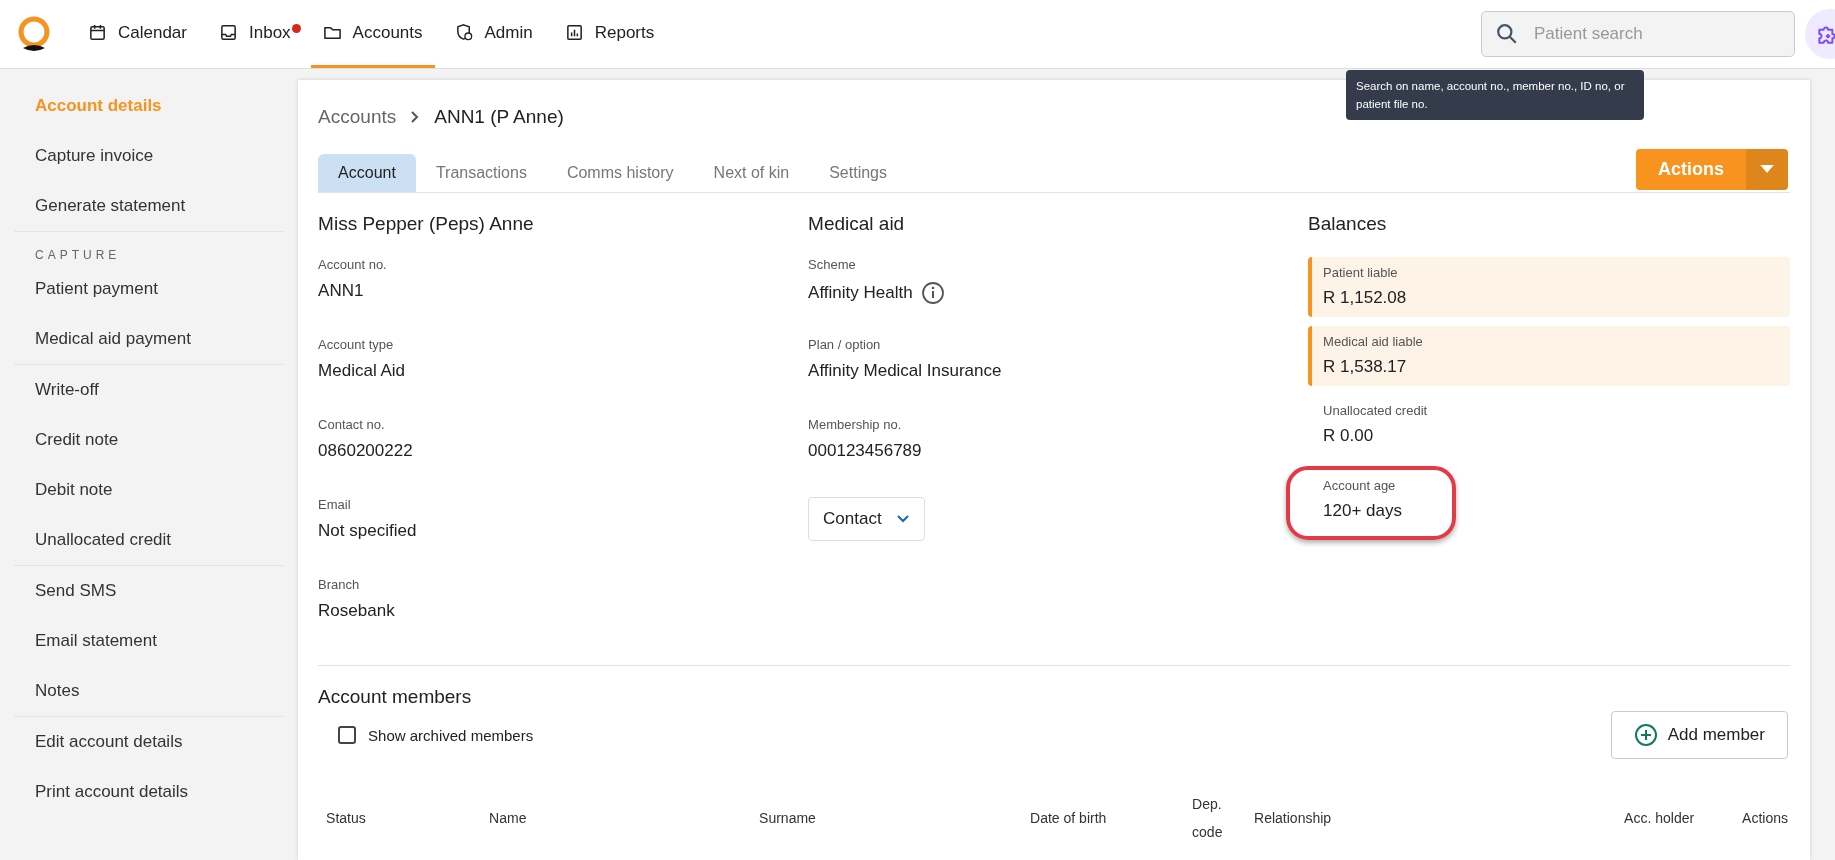 Image resolution: width=1835 pixels, height=860 pixels. Describe the element at coordinates (1765, 818) in the screenshot. I see `column-header: Actions` at that location.